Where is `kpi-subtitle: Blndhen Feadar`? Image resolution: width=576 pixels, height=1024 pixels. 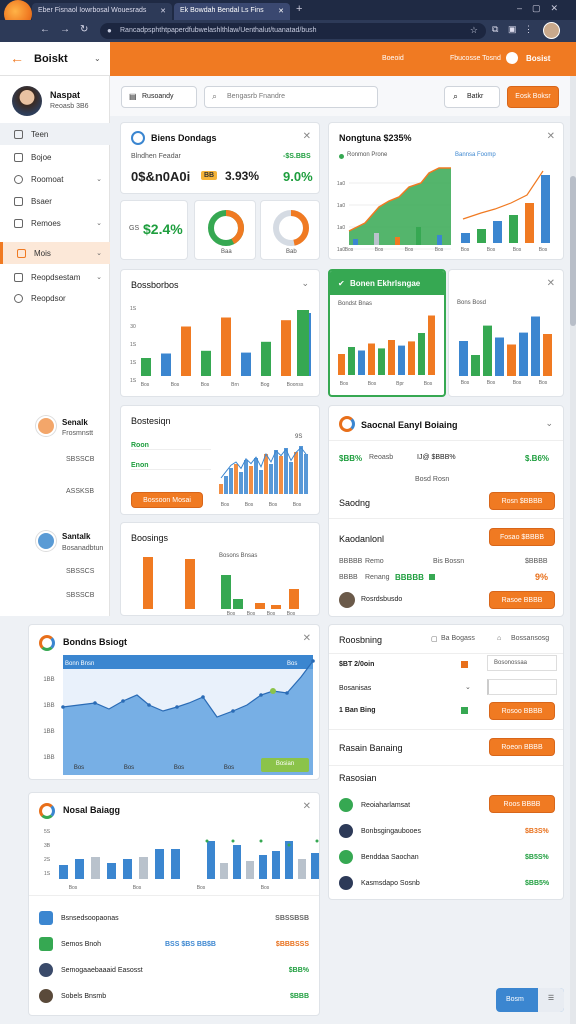 kpi-subtitle: Blndhen Feadar is located at coordinates (156, 156).